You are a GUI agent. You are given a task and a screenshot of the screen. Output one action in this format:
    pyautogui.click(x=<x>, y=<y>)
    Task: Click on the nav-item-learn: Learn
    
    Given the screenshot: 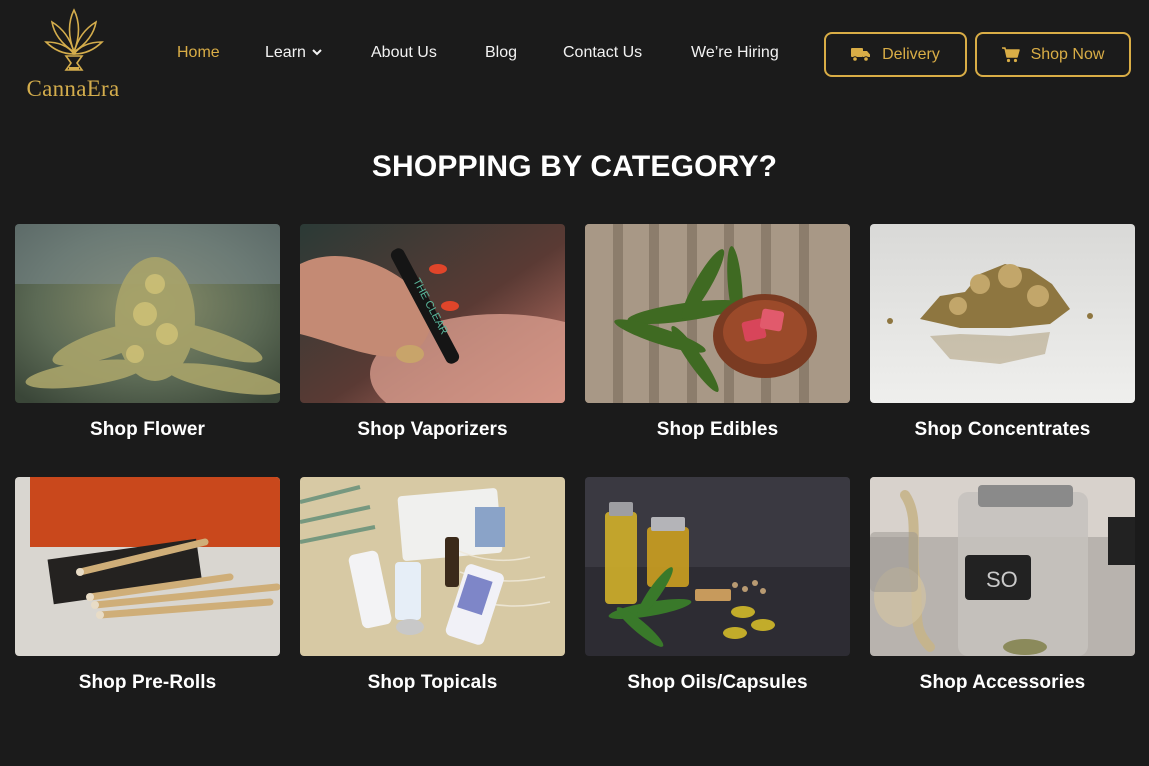 What is the action you would take?
    pyautogui.click(x=293, y=53)
    